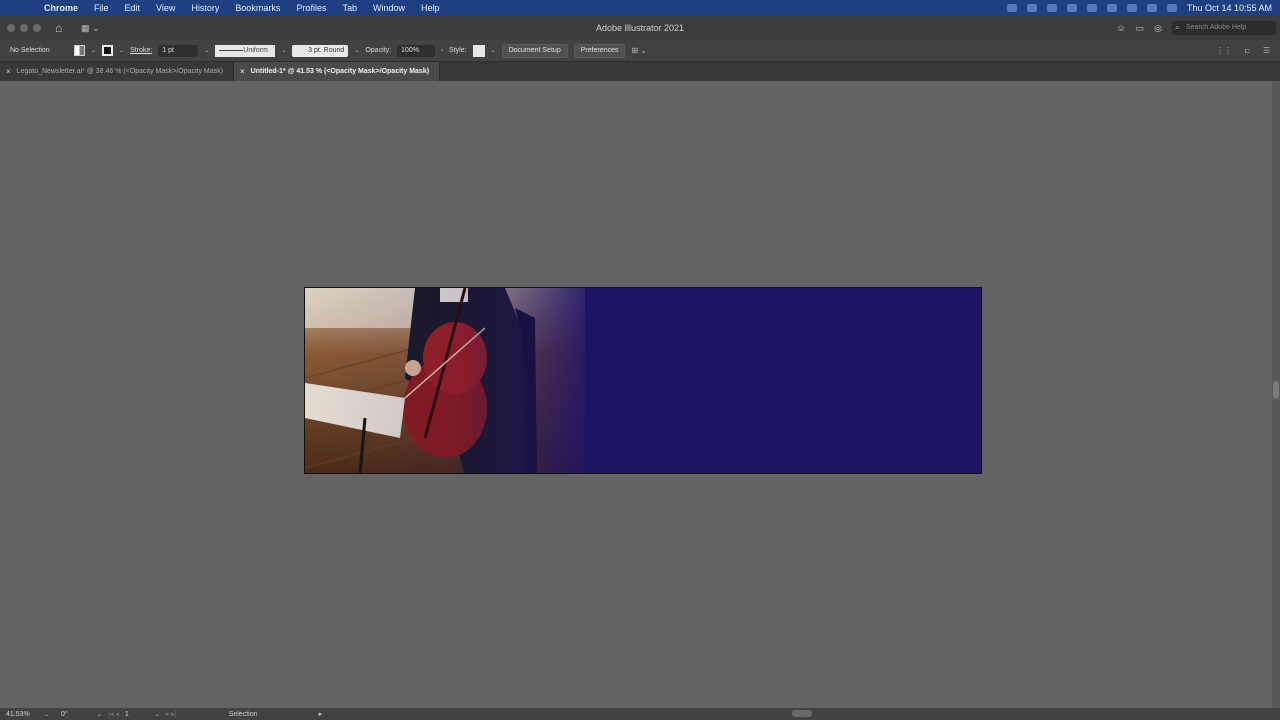  What do you see at coordinates (245, 50) in the screenshot?
I see `variable-width-profile: Uniform` at bounding box center [245, 50].